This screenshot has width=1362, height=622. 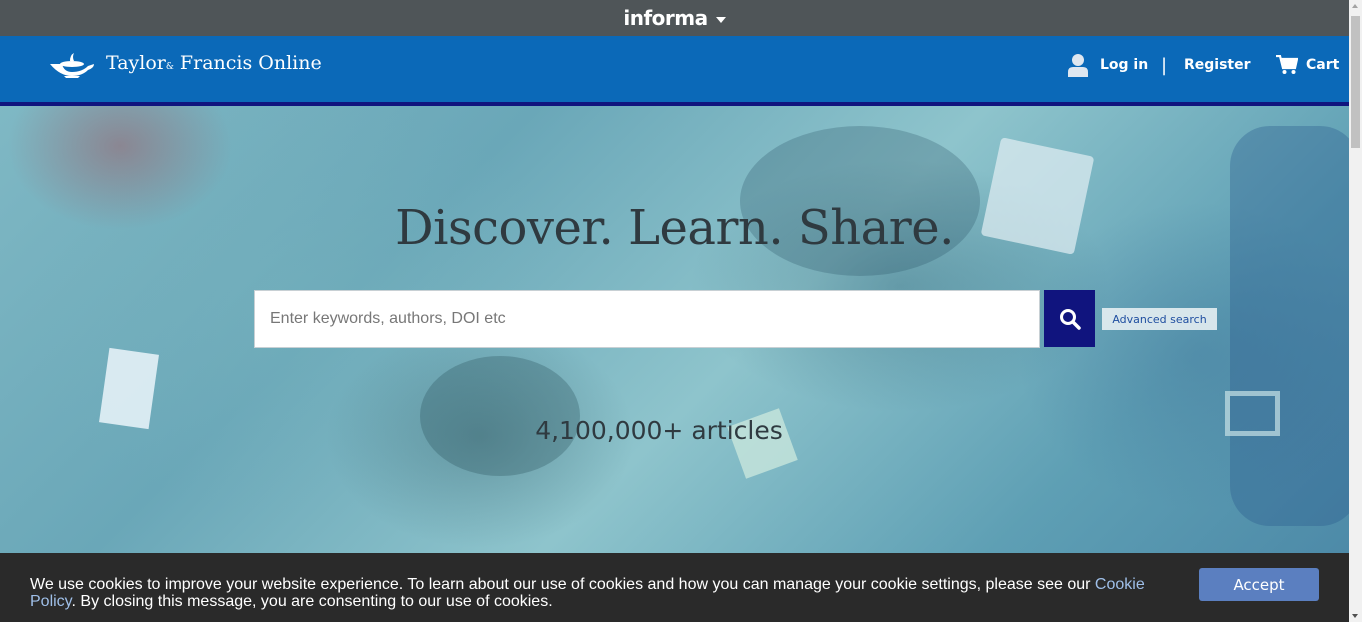 I want to click on user-icon, so click(x=1078, y=65).